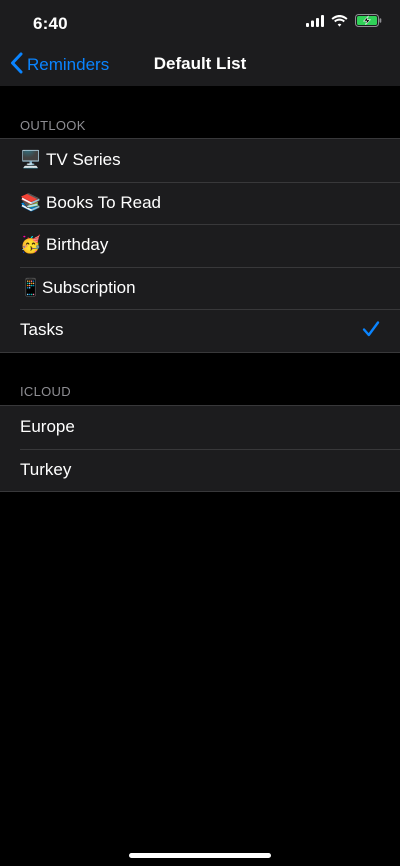 Image resolution: width=400 pixels, height=866 pixels. I want to click on battery-charging-icon, so click(368, 23).